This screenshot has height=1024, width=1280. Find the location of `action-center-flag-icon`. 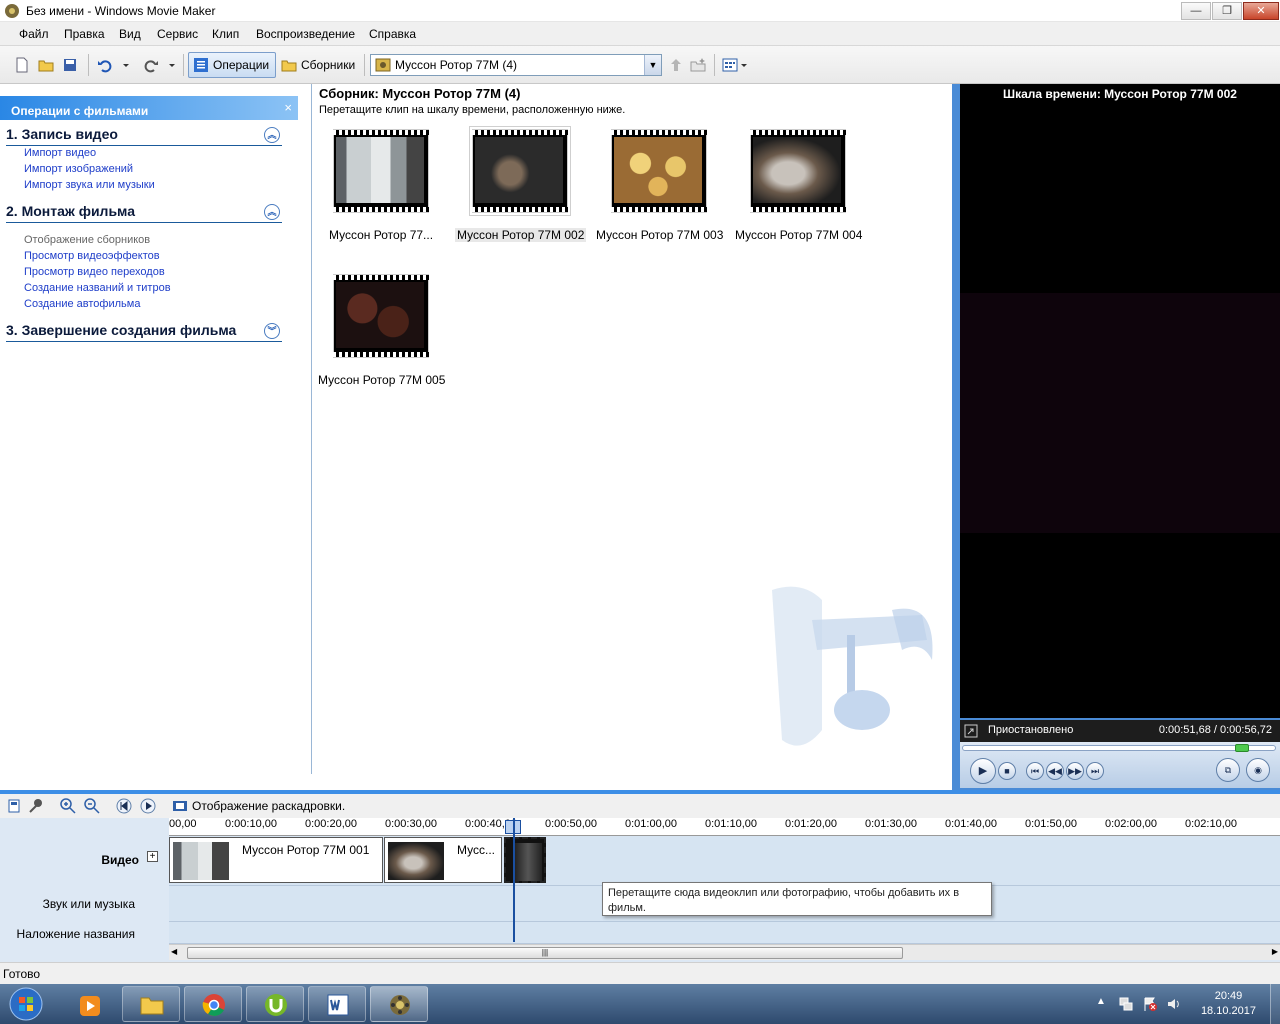

action-center-flag-icon is located at coordinates (1150, 1004).